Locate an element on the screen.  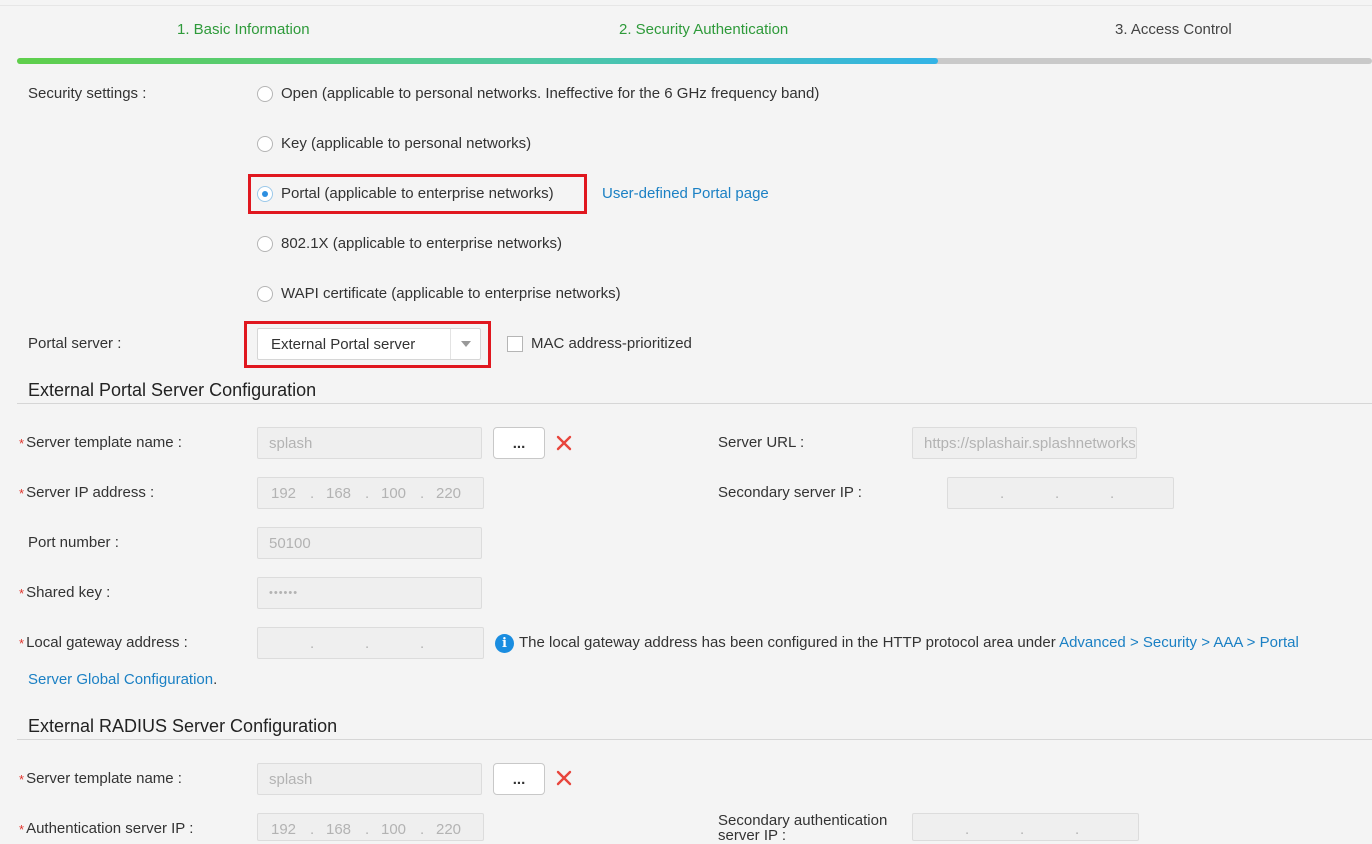
local-gateway-label: * Local gateway address : is located at coordinates (103, 642).